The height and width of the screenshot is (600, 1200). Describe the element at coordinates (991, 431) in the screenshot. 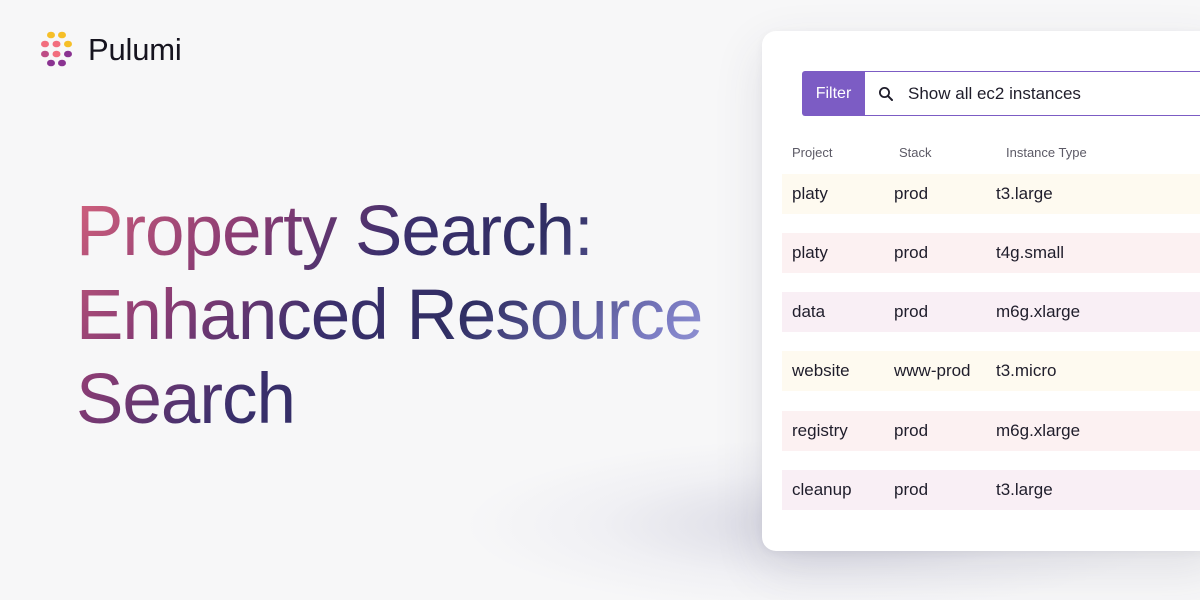

I see `table-row: registry prod m6g.xlarge` at that location.